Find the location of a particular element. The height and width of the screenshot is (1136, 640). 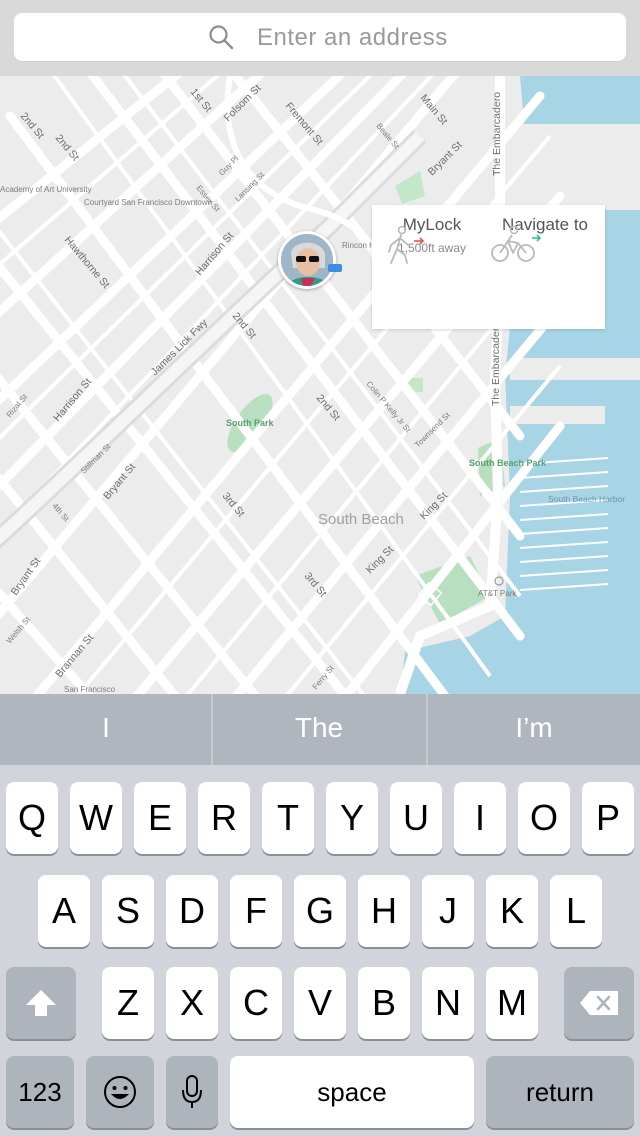

bicycle-icon is located at coordinates (516, 243).